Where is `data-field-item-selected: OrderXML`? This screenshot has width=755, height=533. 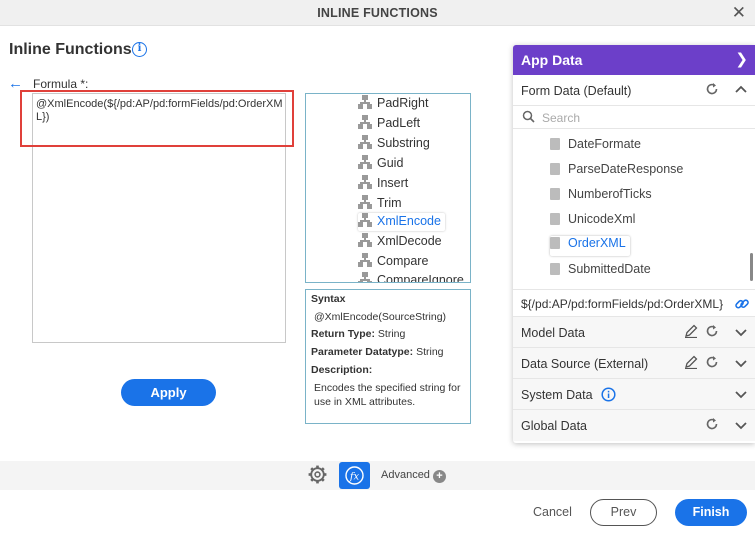
data-field-item-selected: OrderXML is located at coordinates (590, 246).